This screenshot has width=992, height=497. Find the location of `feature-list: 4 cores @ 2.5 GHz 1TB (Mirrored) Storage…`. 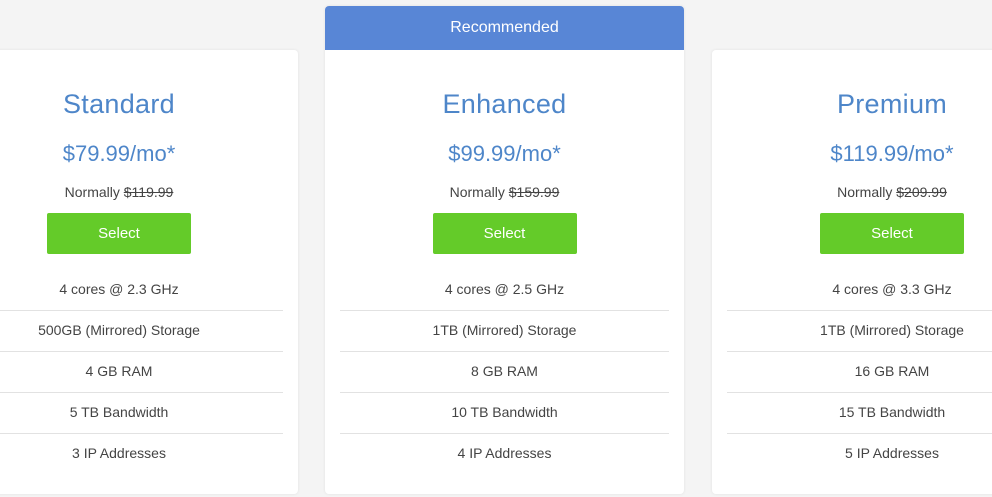

feature-list: 4 cores @ 2.5 GHz 1TB (Mirrored) Storage… is located at coordinates (504, 372).